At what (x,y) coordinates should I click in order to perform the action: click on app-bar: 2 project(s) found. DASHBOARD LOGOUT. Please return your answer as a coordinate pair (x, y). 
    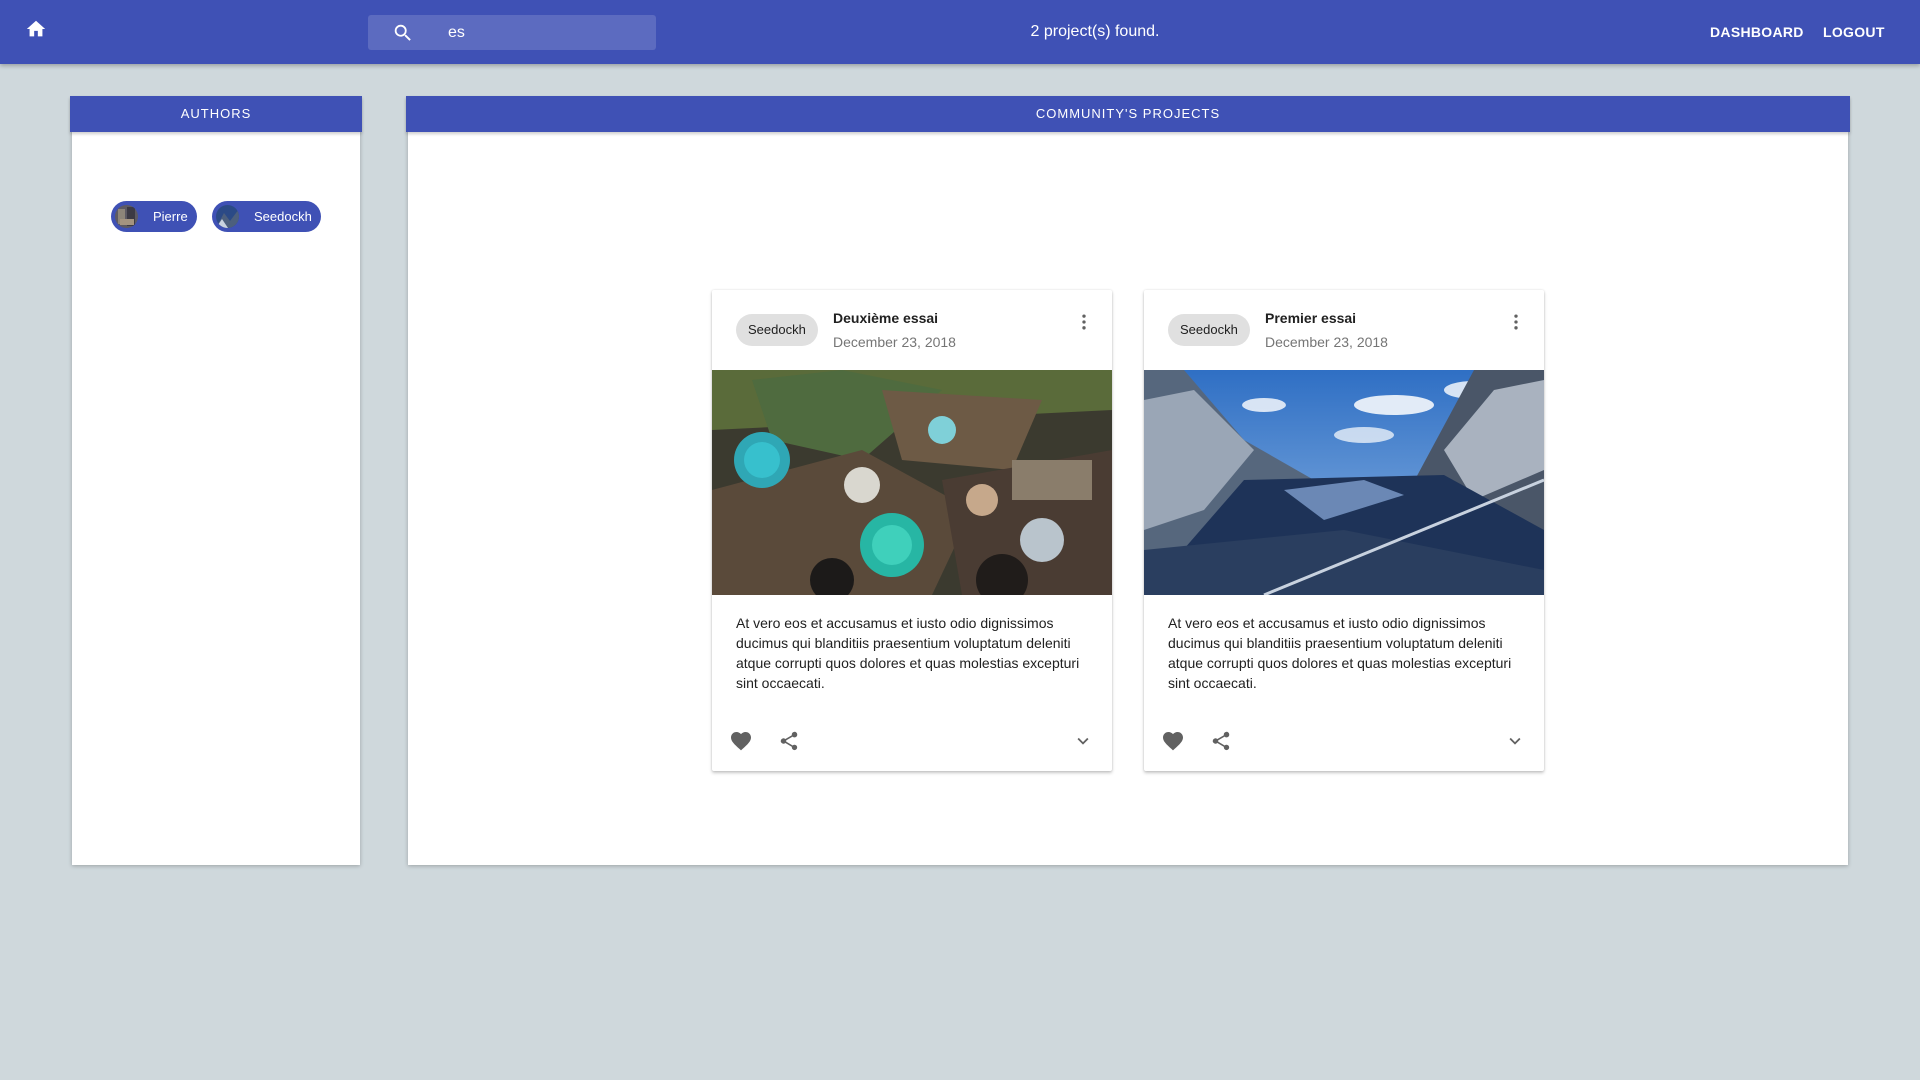
    Looking at the image, I should click on (960, 32).